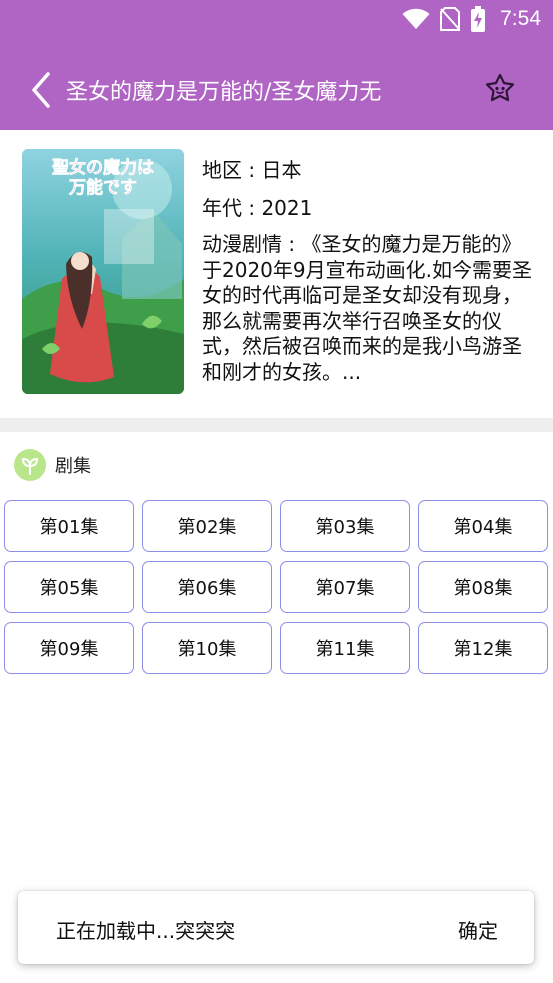 This screenshot has height=983, width=553. Describe the element at coordinates (207, 526) in the screenshot. I see `episode-button: 第02集` at that location.